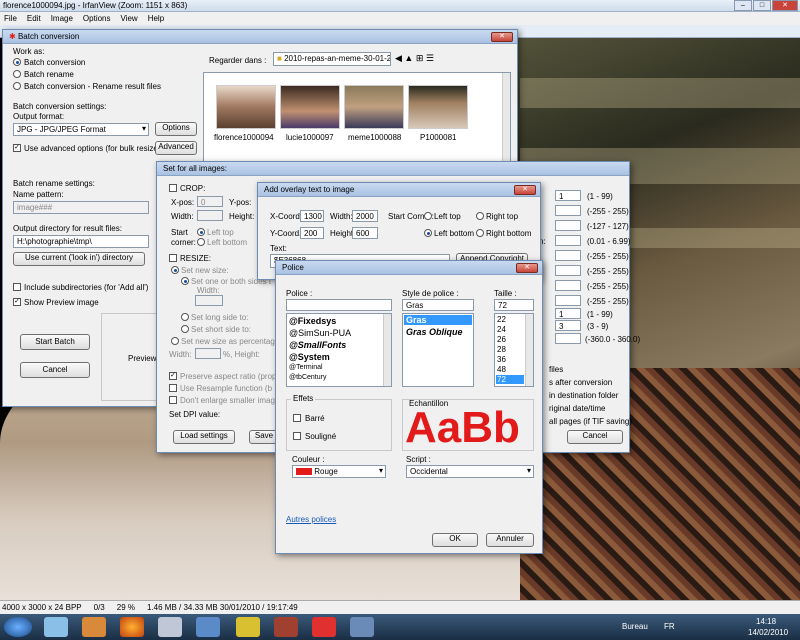 The height and width of the screenshot is (640, 800). I want to click on font-name-input, so click(339, 305).